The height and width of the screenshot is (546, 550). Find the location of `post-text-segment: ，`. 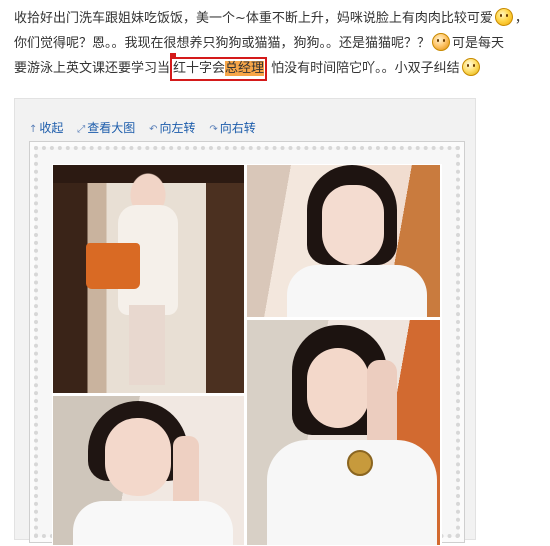

post-text-segment: ， is located at coordinates (521, 18).